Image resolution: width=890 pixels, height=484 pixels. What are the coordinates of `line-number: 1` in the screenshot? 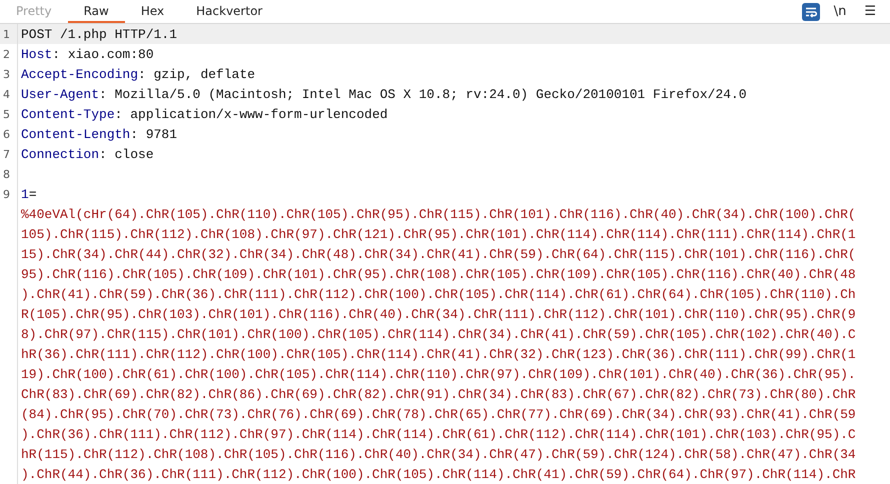 It's located at (6, 34).